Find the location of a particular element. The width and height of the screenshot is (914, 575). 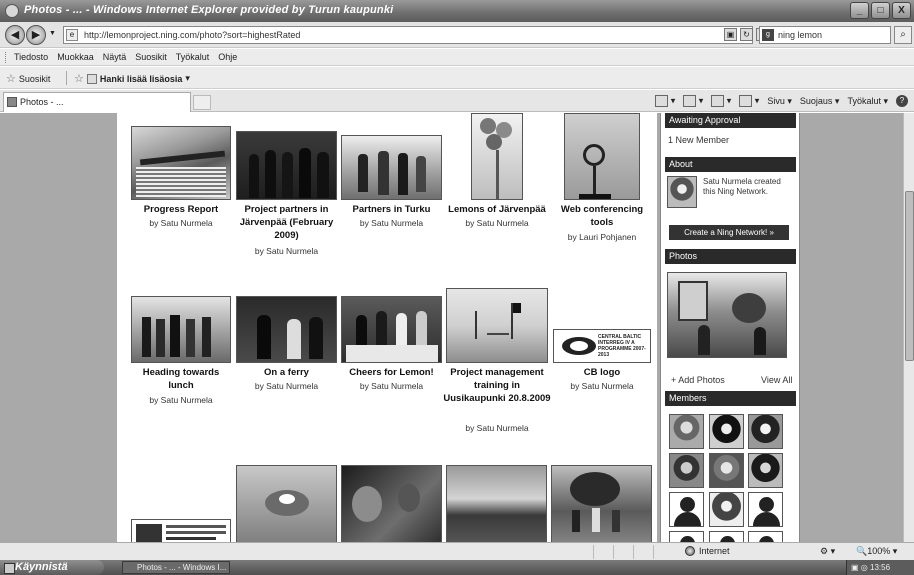

photo-title: Lemons of Järvenpää is located at coordinates (497, 209).